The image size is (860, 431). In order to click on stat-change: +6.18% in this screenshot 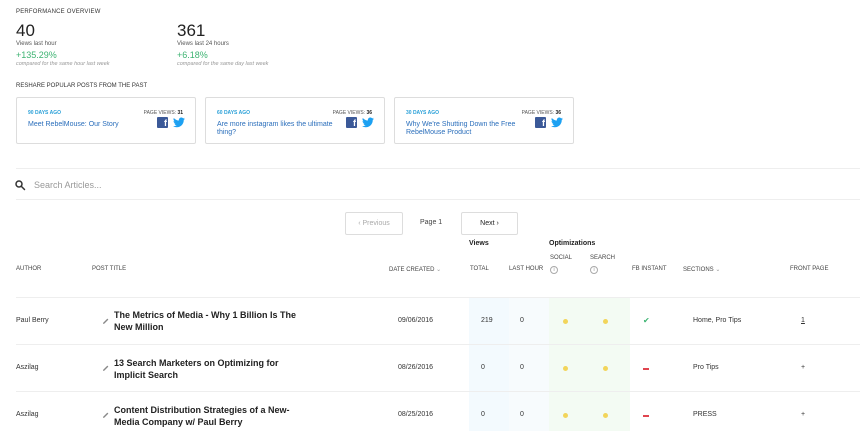, I will do `click(192, 55)`.